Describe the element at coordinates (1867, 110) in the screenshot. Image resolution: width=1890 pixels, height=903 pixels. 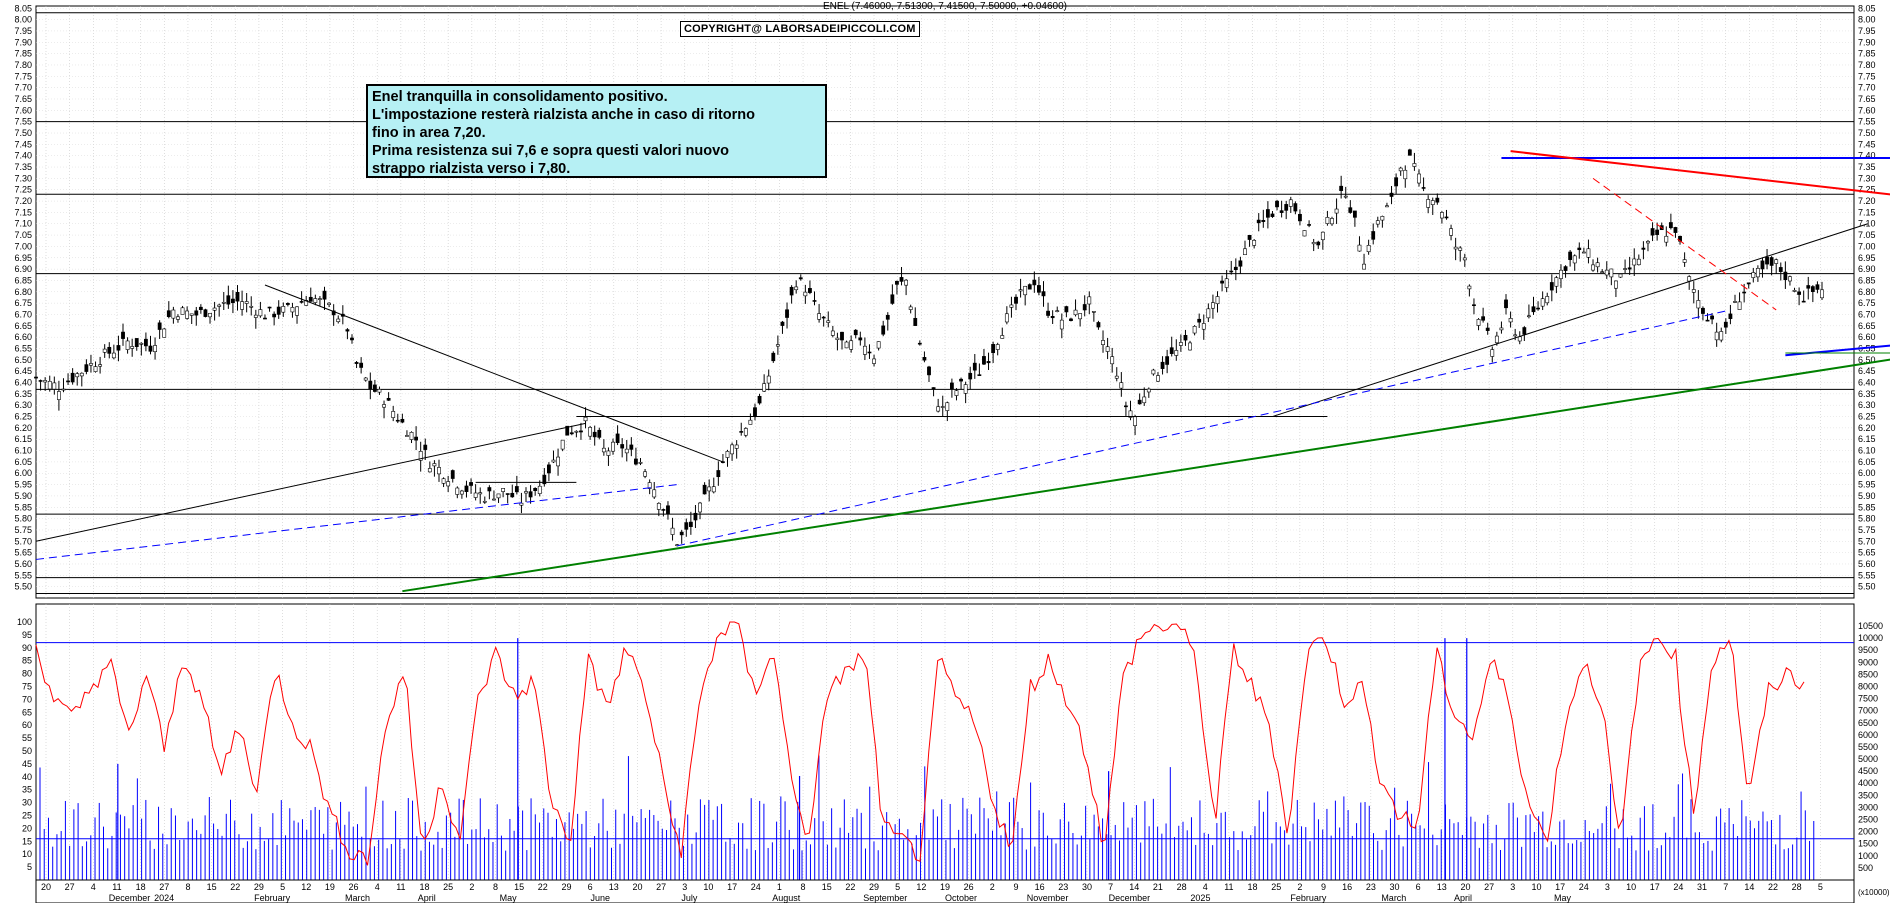
I see `y-tick-label-right: 7.60` at that location.